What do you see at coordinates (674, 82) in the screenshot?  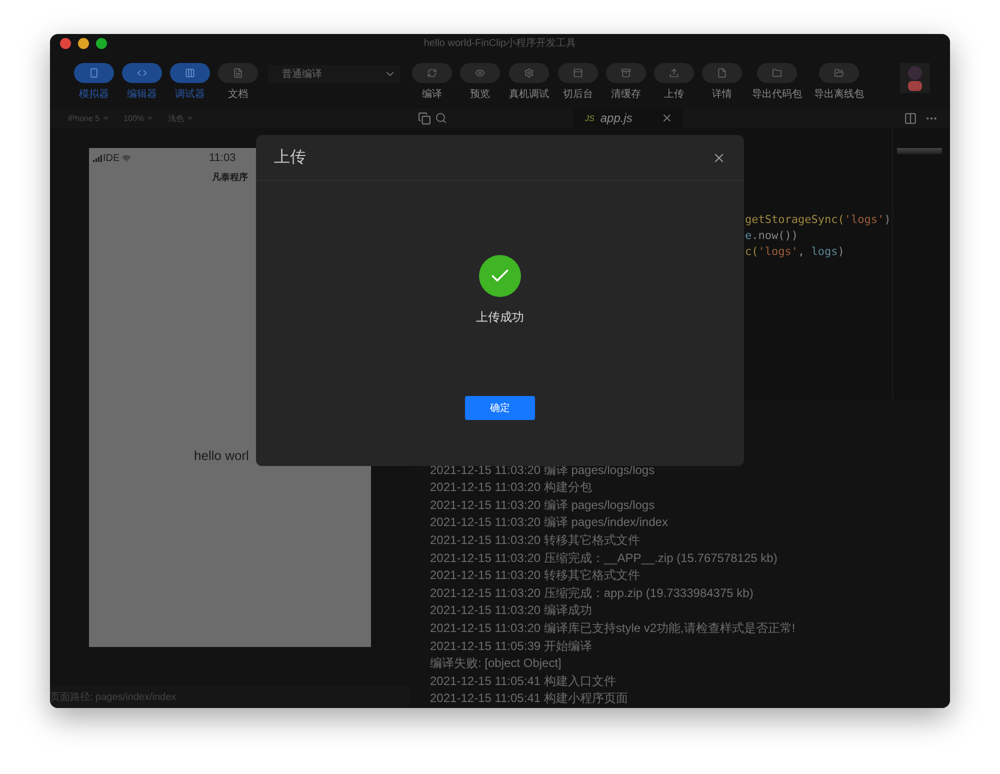 I see `toolbar-button: 上传` at bounding box center [674, 82].